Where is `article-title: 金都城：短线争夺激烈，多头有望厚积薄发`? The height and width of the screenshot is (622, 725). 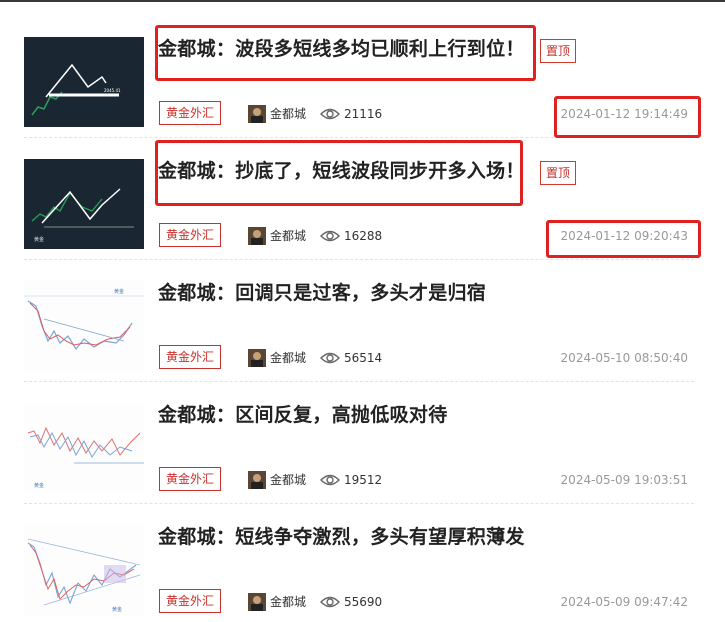
article-title: 金都城：短线争夺激烈，多头有望厚积薄发 is located at coordinates (341, 535).